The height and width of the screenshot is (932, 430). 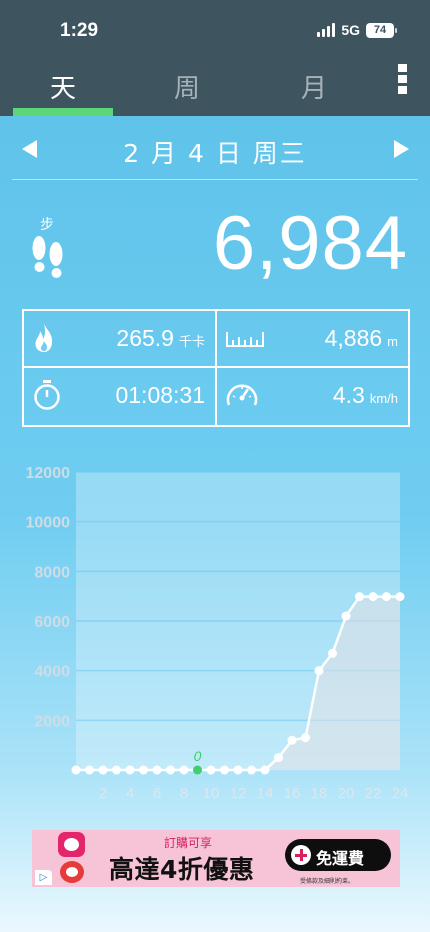 What do you see at coordinates (215, 153) in the screenshot?
I see `date-title: 2 月 4 日 周三` at bounding box center [215, 153].